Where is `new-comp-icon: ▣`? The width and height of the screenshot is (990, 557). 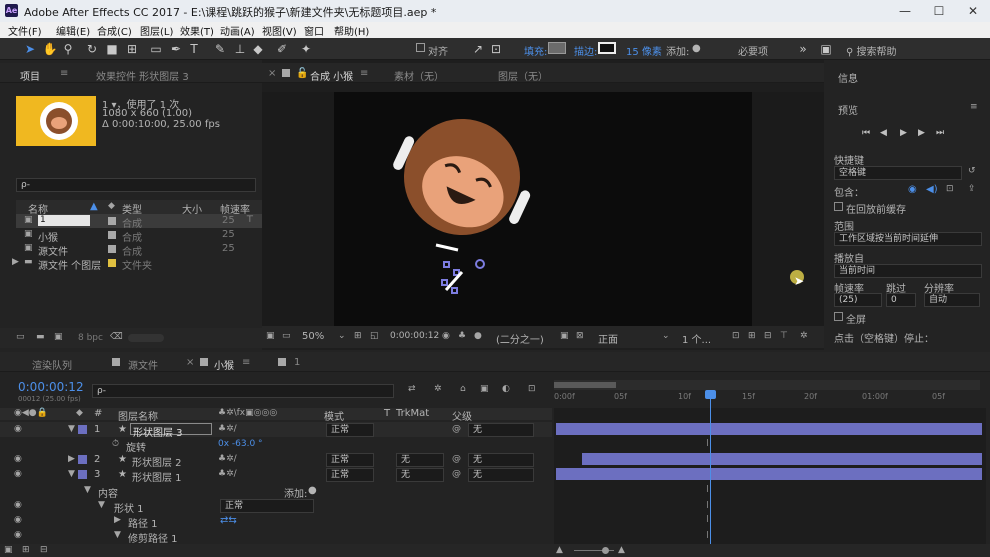 new-comp-icon: ▣ is located at coordinates (58, 337).